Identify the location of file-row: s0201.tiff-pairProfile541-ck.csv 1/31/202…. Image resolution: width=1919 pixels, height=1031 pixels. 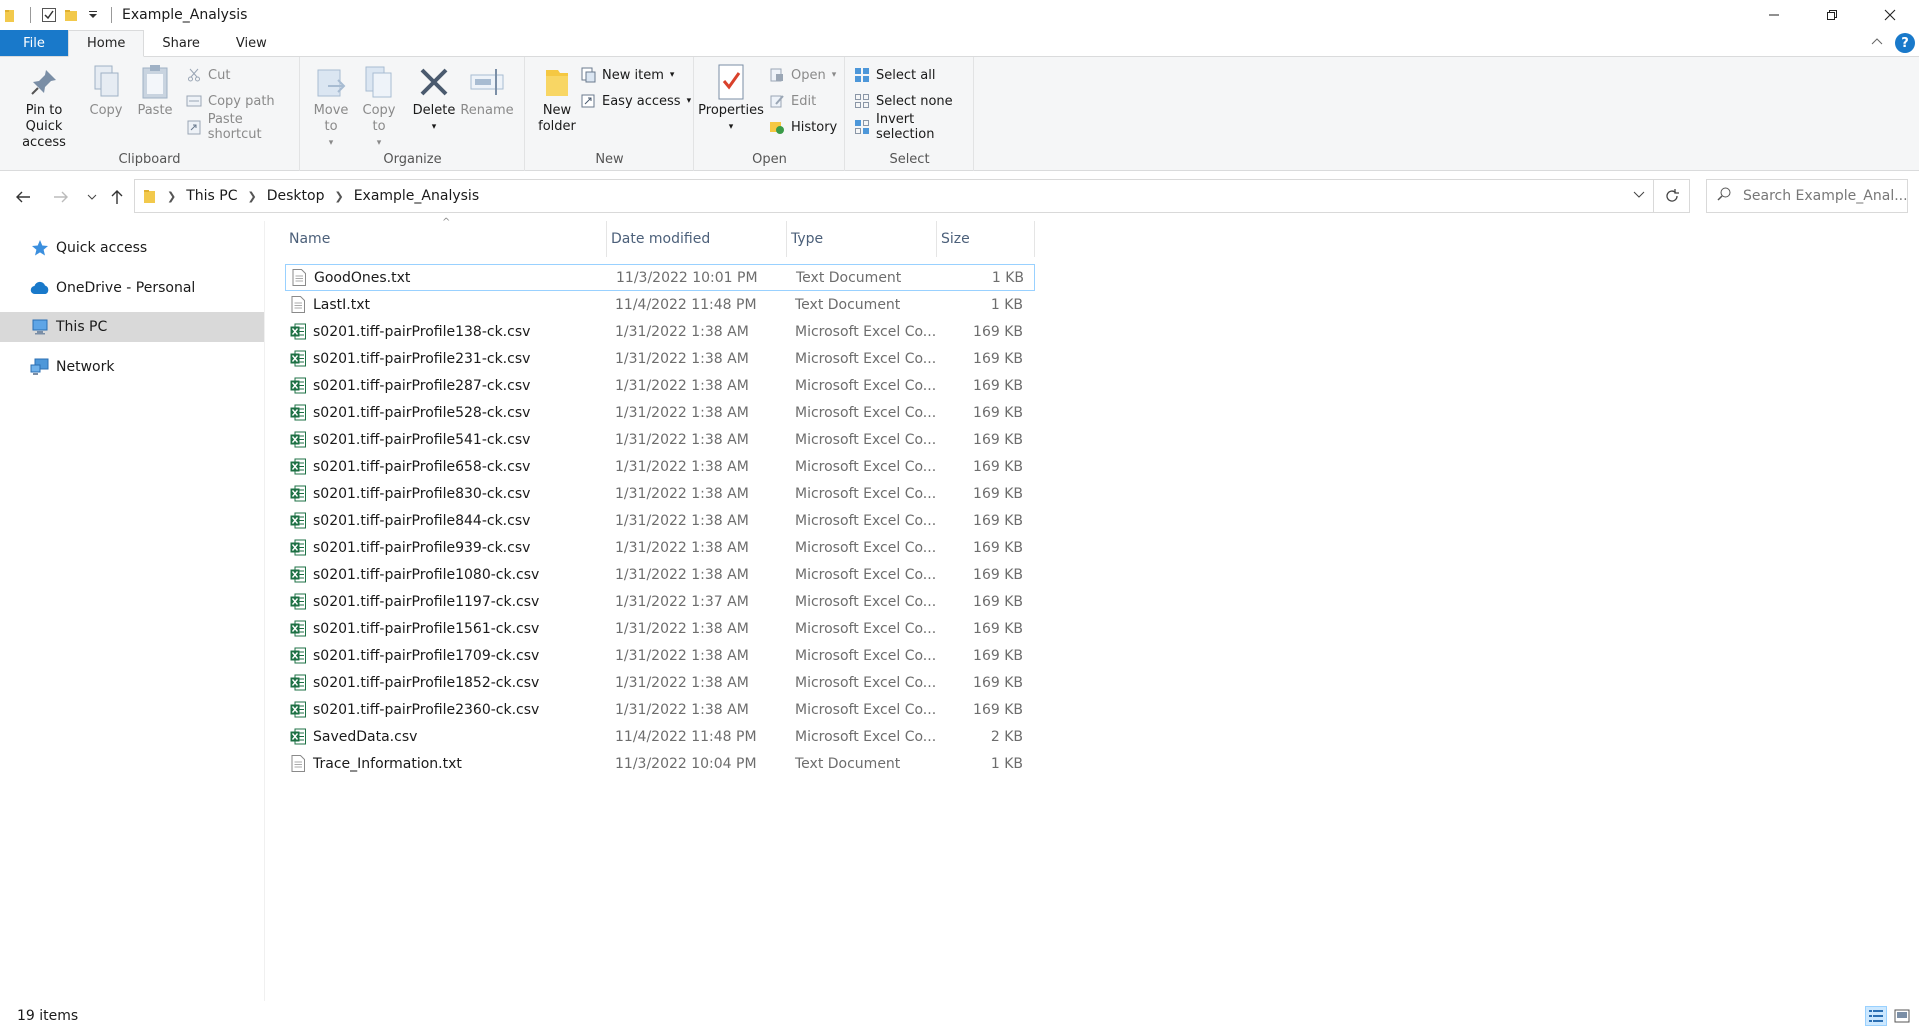
(660, 439).